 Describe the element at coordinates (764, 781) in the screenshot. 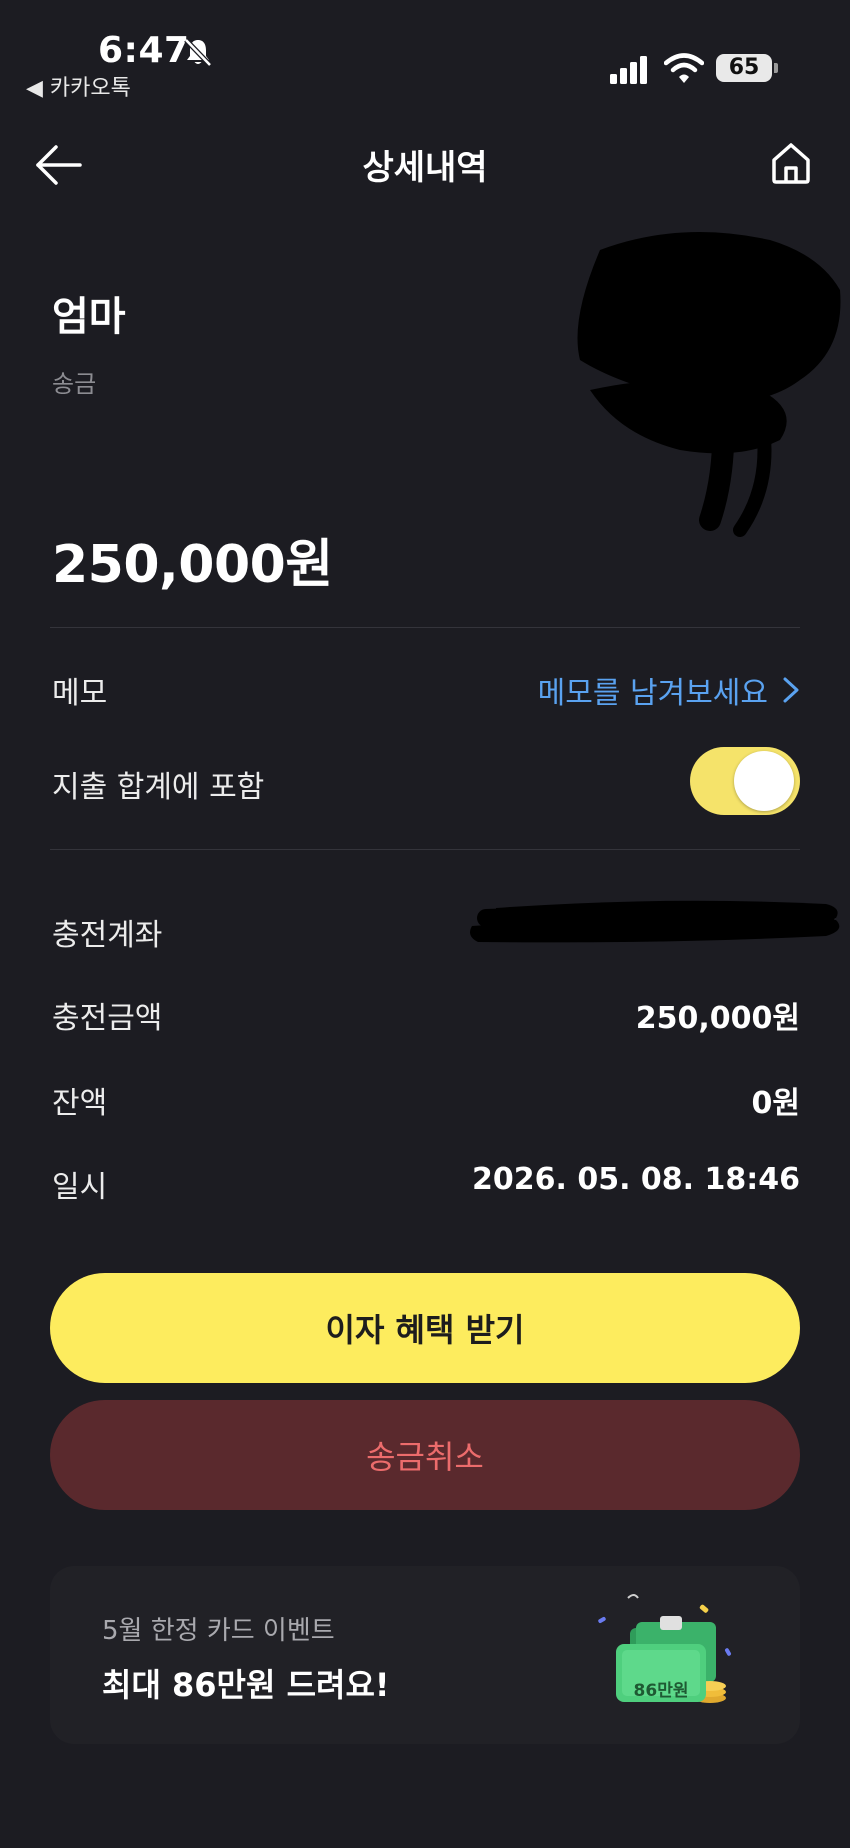

I see `toggle-knob` at that location.